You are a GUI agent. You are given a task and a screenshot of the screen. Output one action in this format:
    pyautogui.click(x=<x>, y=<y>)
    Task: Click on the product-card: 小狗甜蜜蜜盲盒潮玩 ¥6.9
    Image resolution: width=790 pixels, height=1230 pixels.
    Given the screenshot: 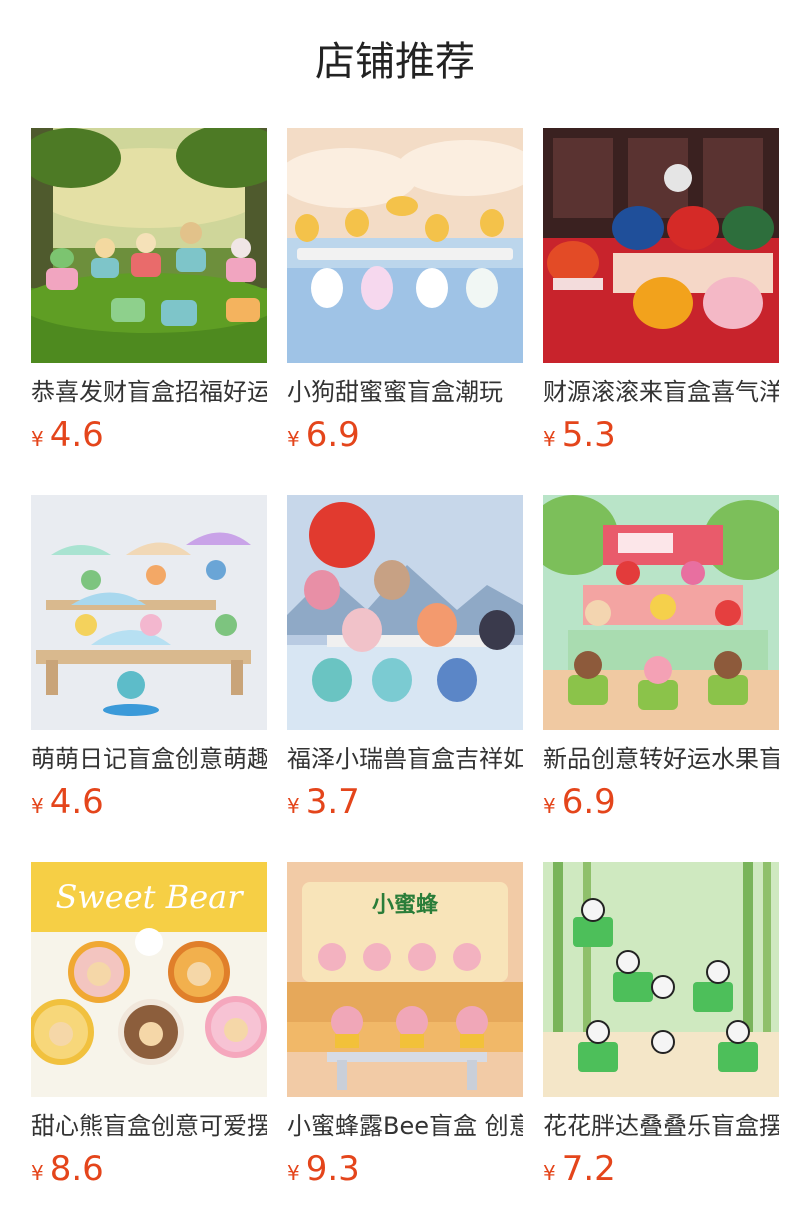 What is the action you would take?
    pyautogui.click(x=405, y=311)
    